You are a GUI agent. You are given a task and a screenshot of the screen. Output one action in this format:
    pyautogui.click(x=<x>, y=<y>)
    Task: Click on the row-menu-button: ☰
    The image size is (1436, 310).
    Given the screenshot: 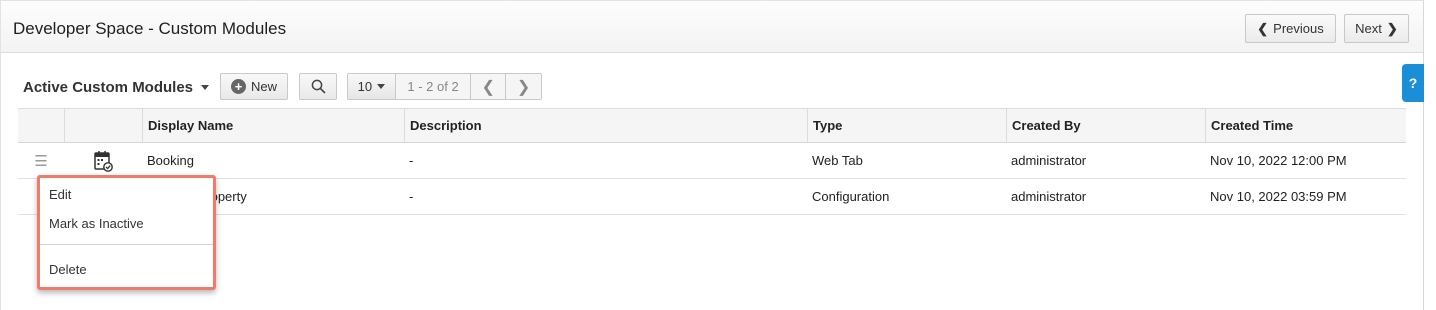 What is the action you would take?
    pyautogui.click(x=41, y=160)
    